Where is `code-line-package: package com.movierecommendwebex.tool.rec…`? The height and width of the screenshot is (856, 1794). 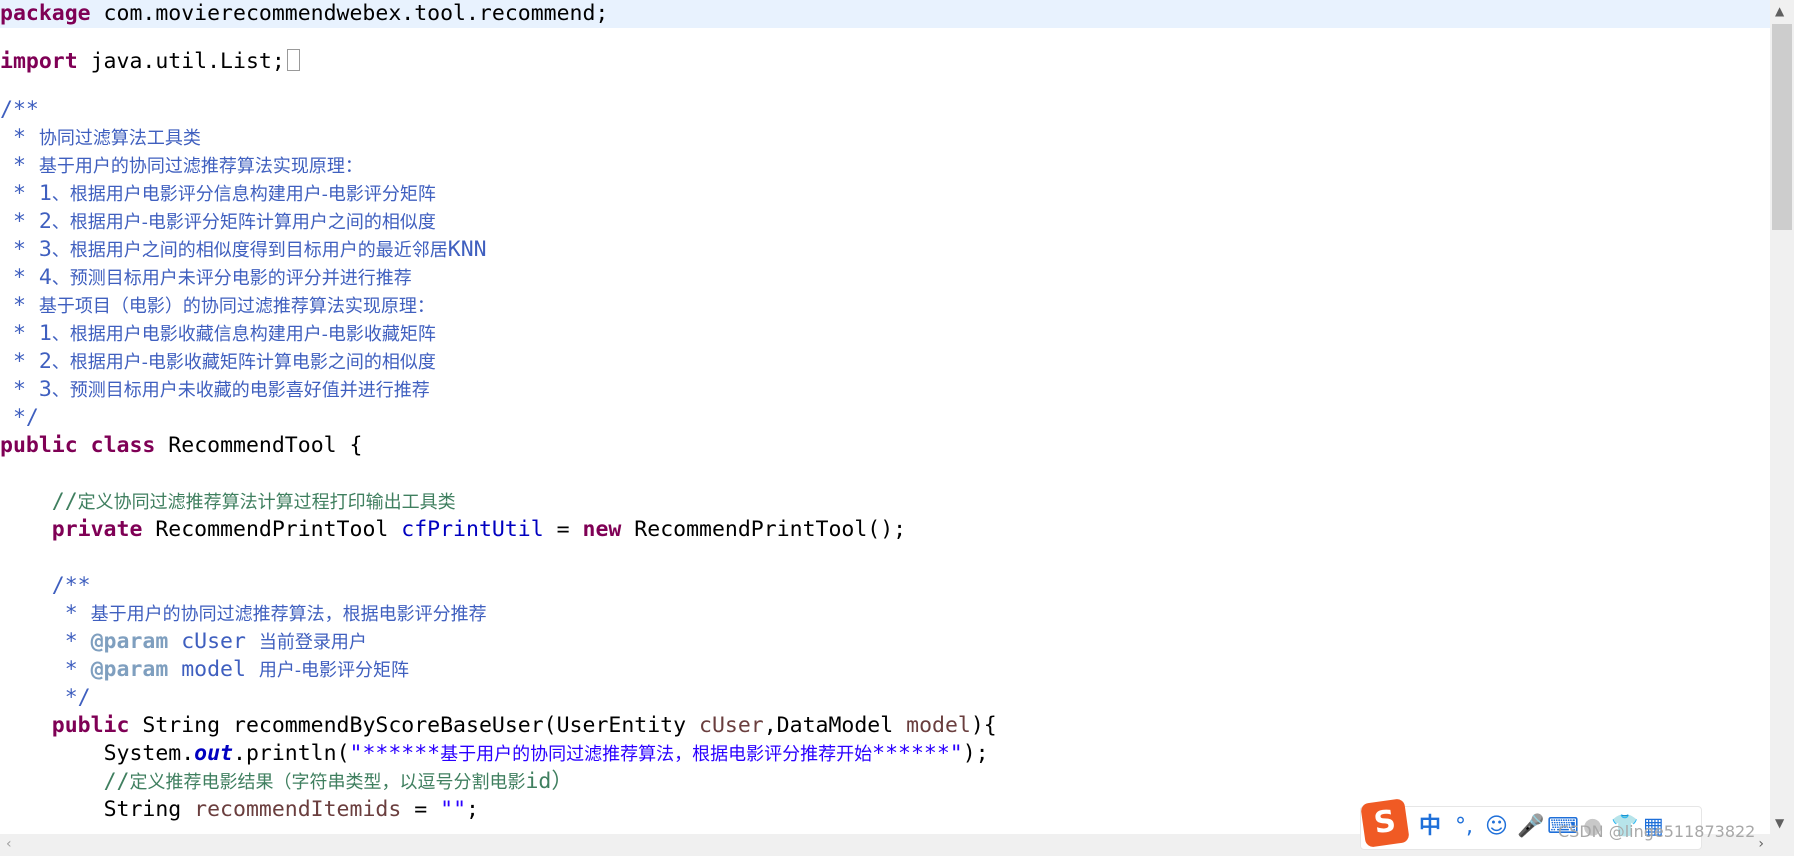
code-line-package: package com.movierecommendwebex.tool.rec… is located at coordinates (885, 14).